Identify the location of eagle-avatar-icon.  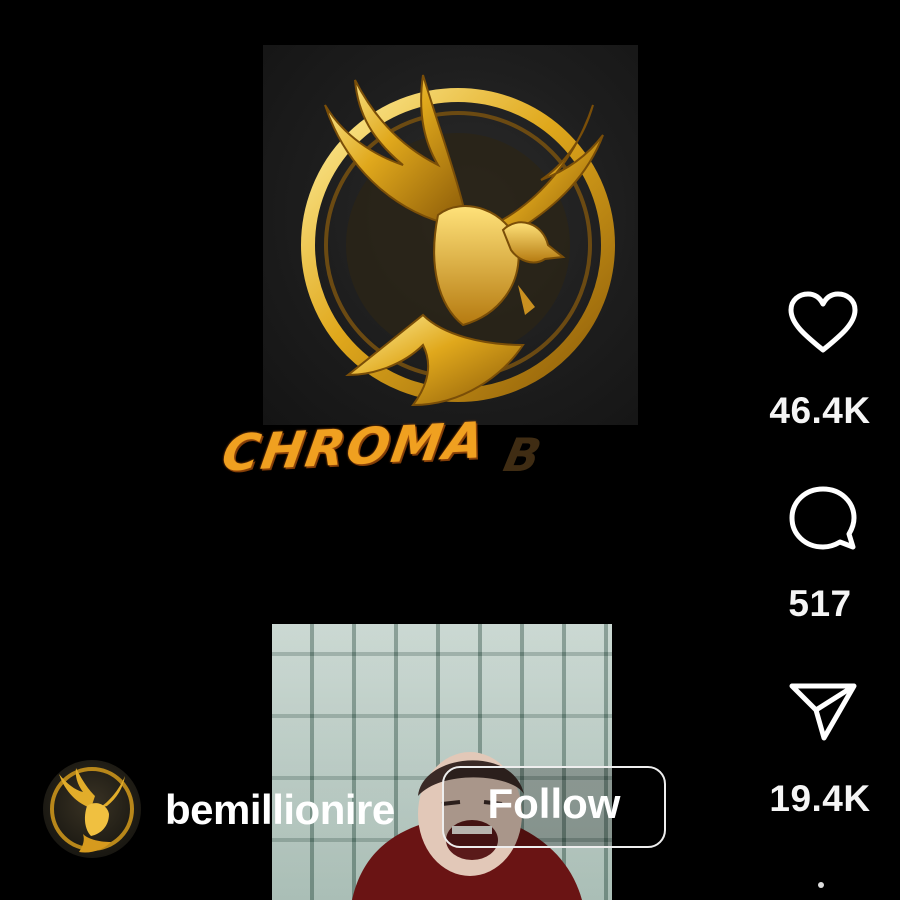
(92, 810).